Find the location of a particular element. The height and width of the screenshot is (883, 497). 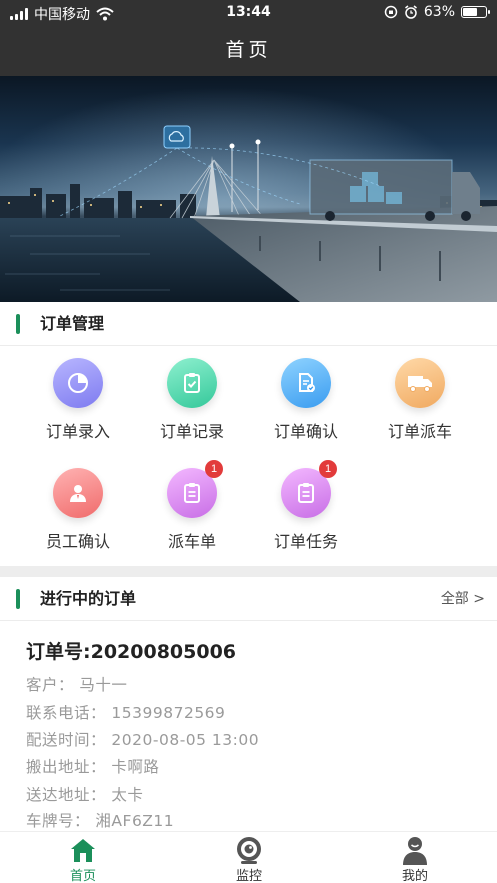

menu-label: 订单录入 is located at coordinates (77, 431).